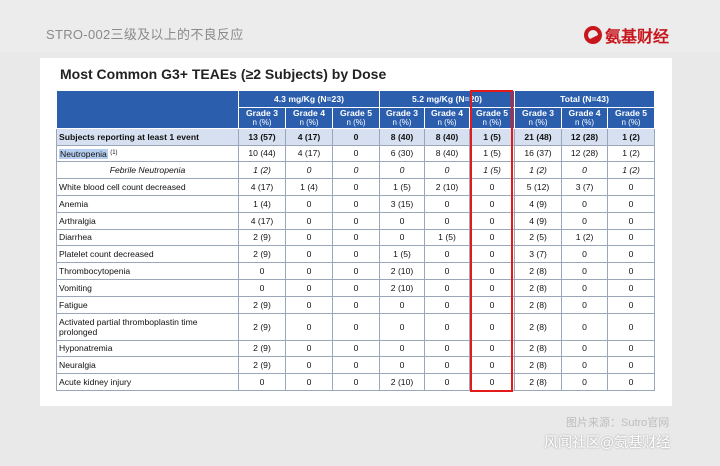 Image resolution: width=720 pixels, height=466 pixels. Describe the element at coordinates (147, 237) in the screenshot. I see `row-label: Diarrhea` at that location.